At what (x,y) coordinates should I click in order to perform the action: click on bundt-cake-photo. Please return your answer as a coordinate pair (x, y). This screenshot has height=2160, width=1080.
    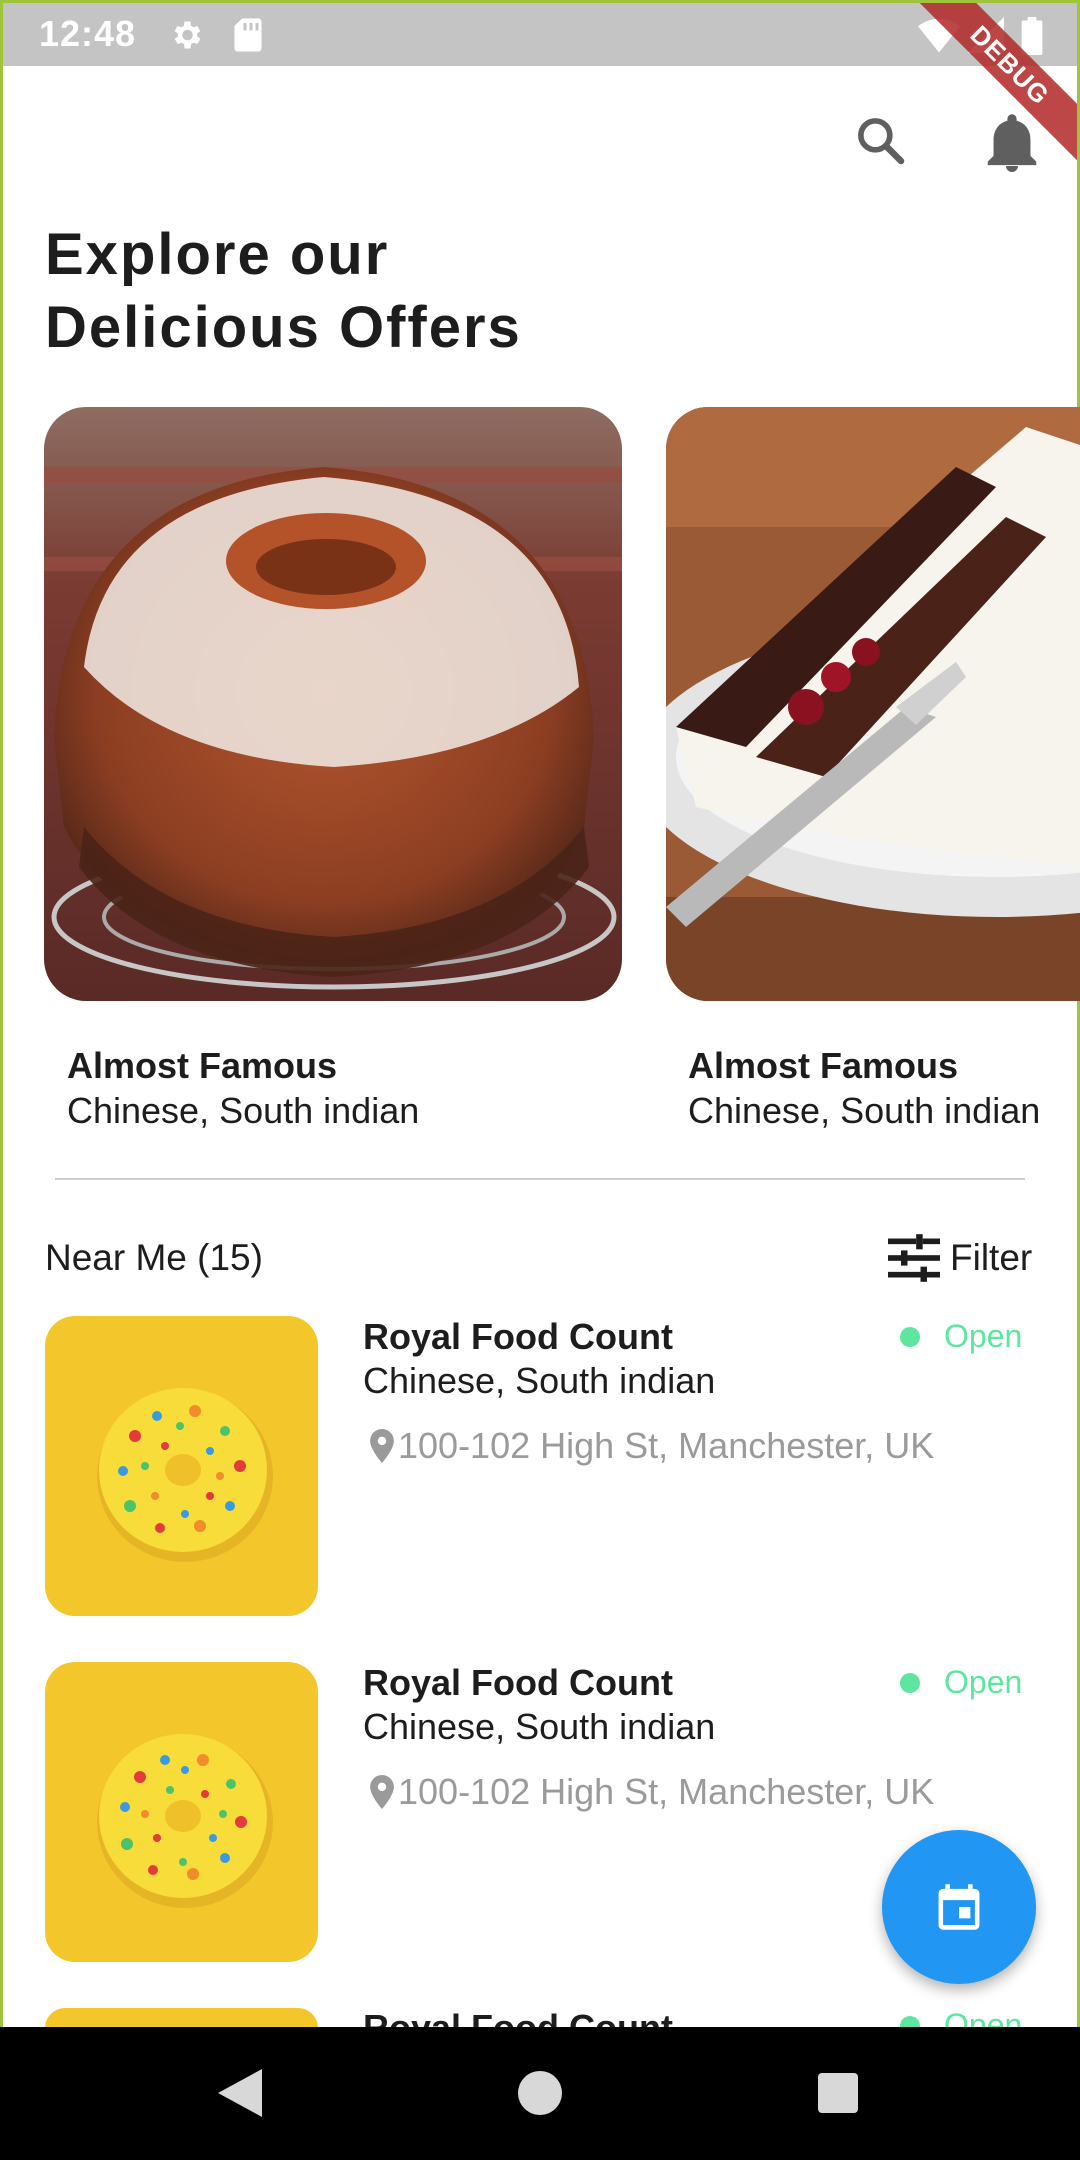
    Looking at the image, I should click on (333, 704).